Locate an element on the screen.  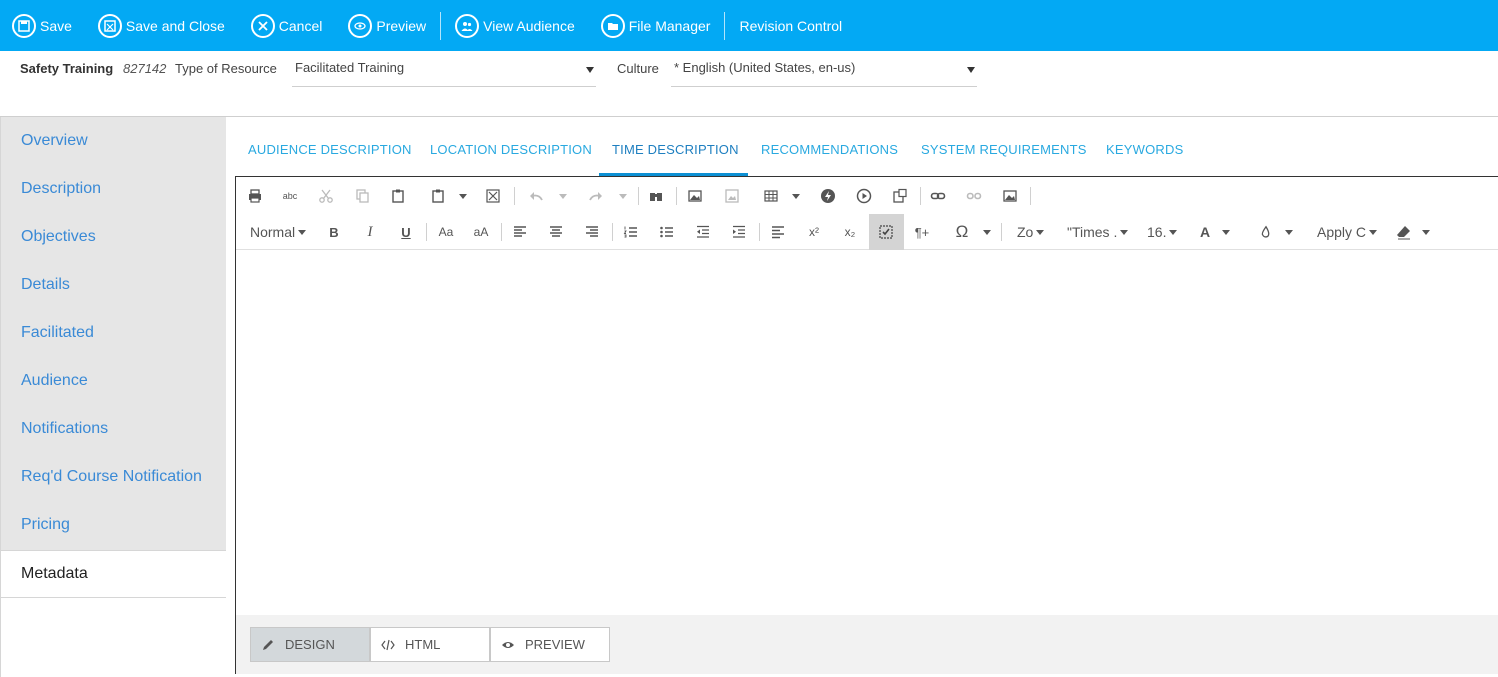
sidebar-item-description: Description is located at coordinates (61, 189).